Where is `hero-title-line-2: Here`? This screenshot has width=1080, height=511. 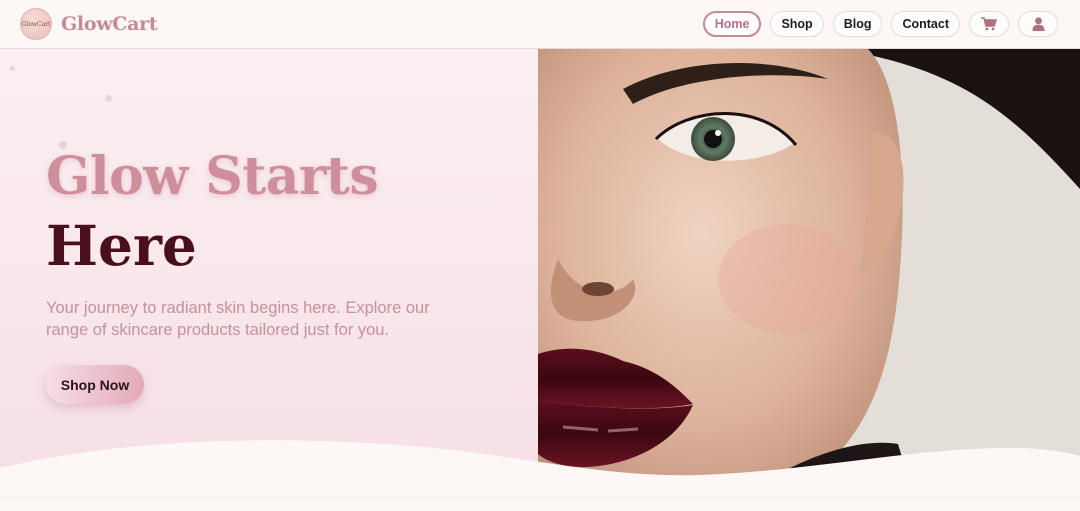 hero-title-line-2: Here is located at coordinates (121, 245).